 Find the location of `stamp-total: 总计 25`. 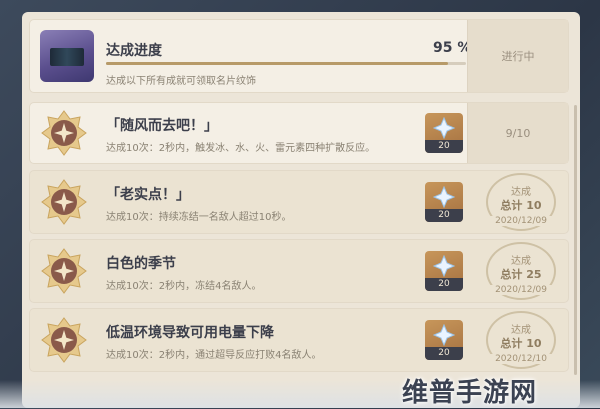

stamp-total: 总计 25 is located at coordinates (521, 274).